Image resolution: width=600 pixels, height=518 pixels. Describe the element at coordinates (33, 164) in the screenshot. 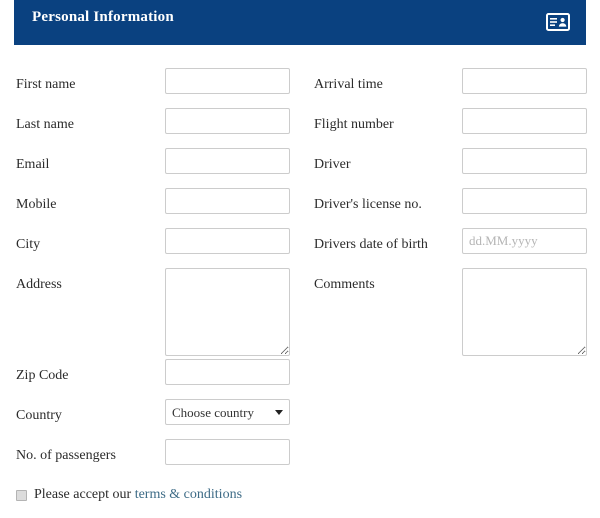

I see `label-email: Email` at that location.